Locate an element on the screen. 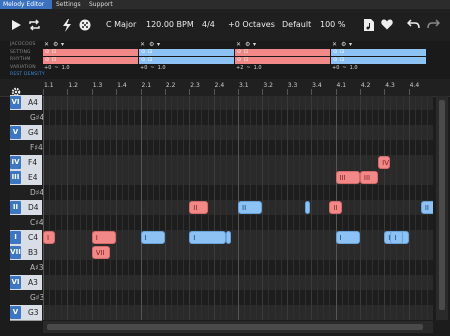 This screenshot has height=336, width=450. vertical-scrollbar is located at coordinates (442, 208).